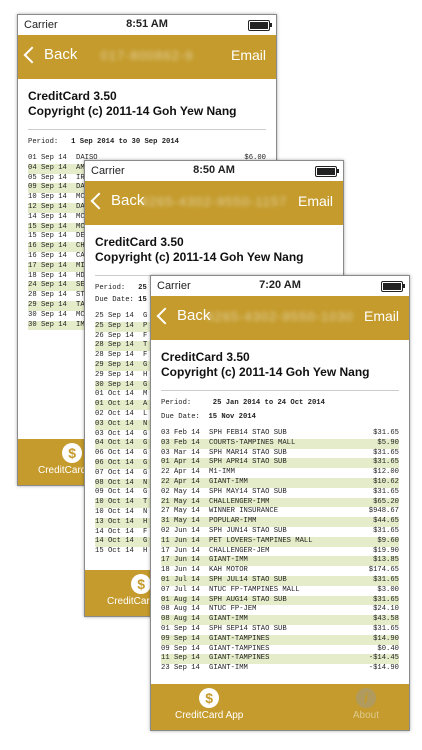 This screenshot has width=422, height=750. I want to click on clock: 7:20 AM, so click(280, 285).